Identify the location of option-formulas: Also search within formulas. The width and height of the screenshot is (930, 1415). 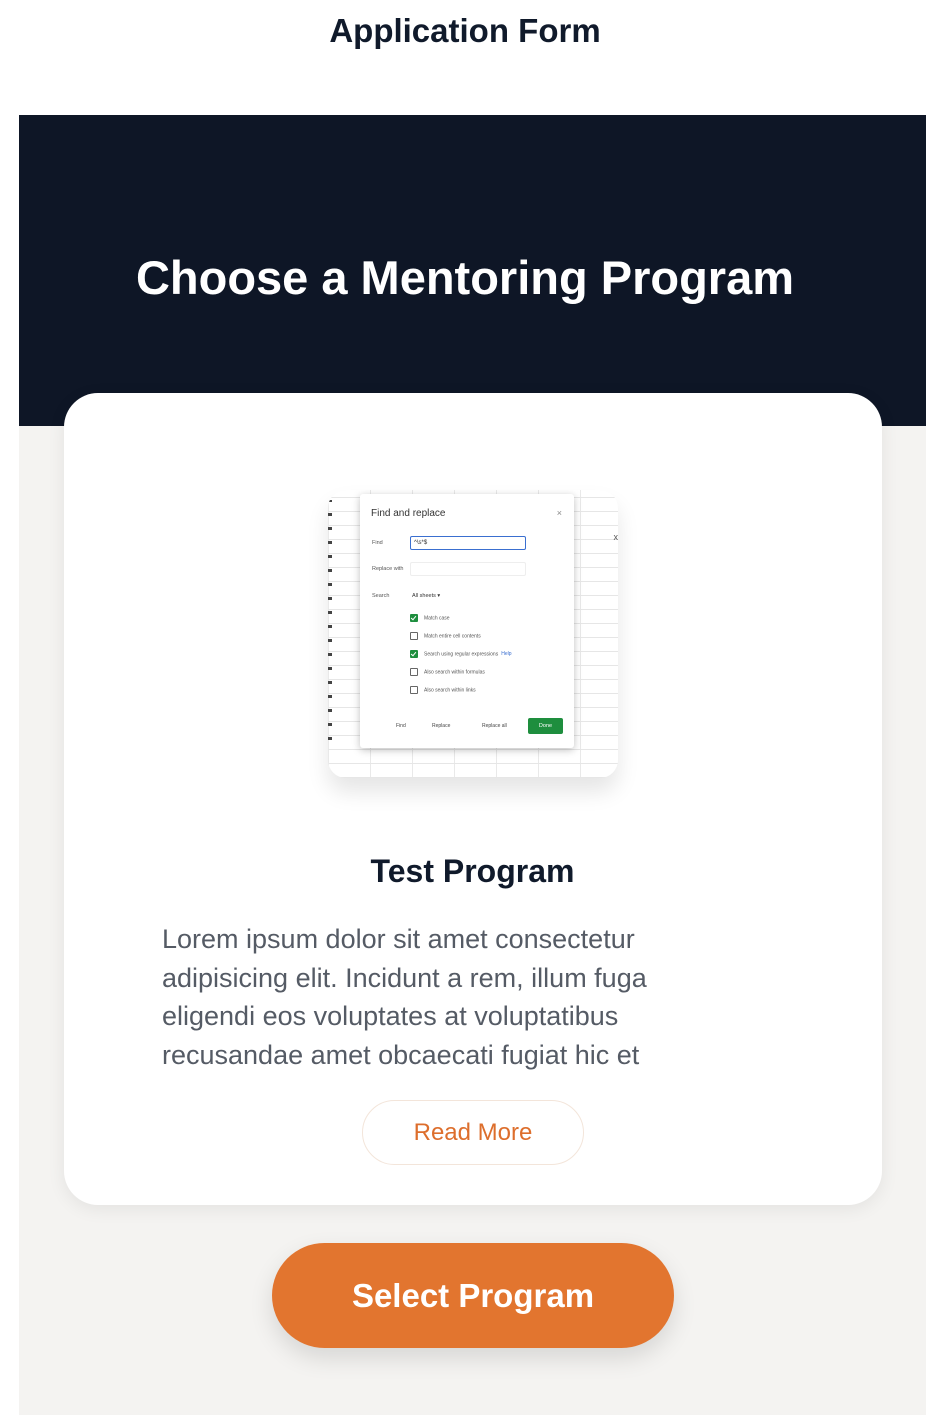
(447, 672).